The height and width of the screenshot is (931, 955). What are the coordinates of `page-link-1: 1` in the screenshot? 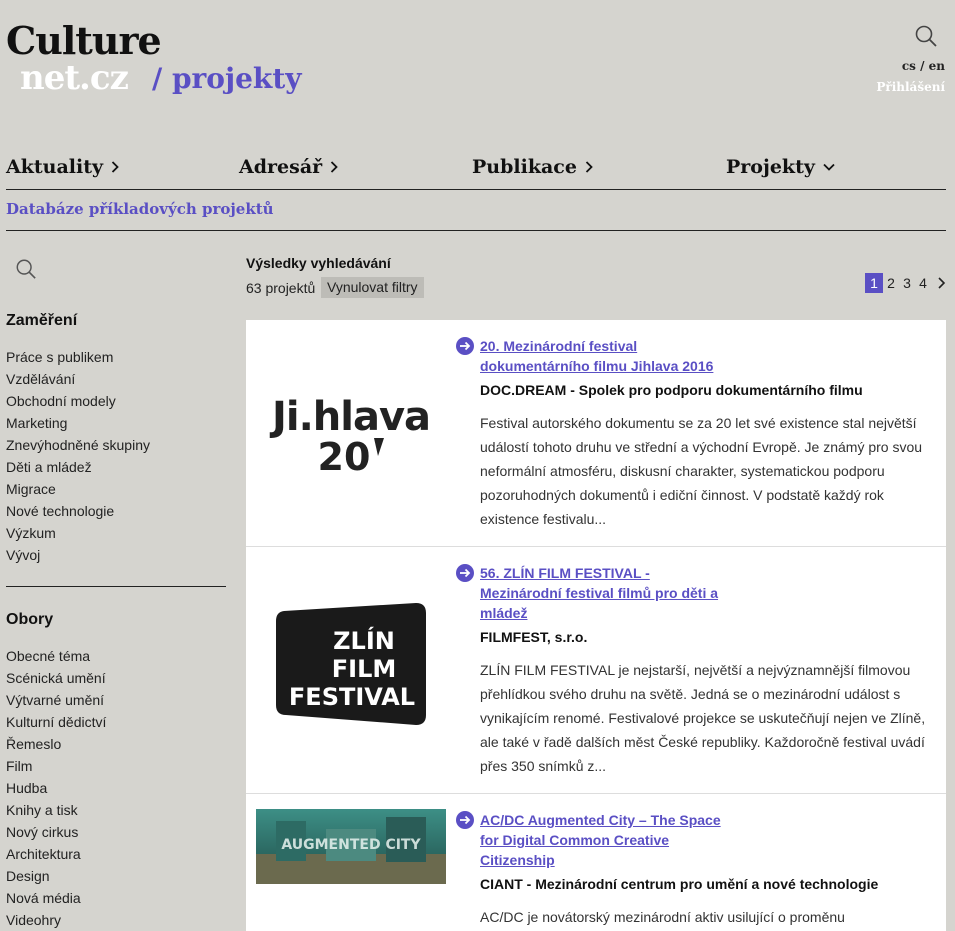 It's located at (874, 283).